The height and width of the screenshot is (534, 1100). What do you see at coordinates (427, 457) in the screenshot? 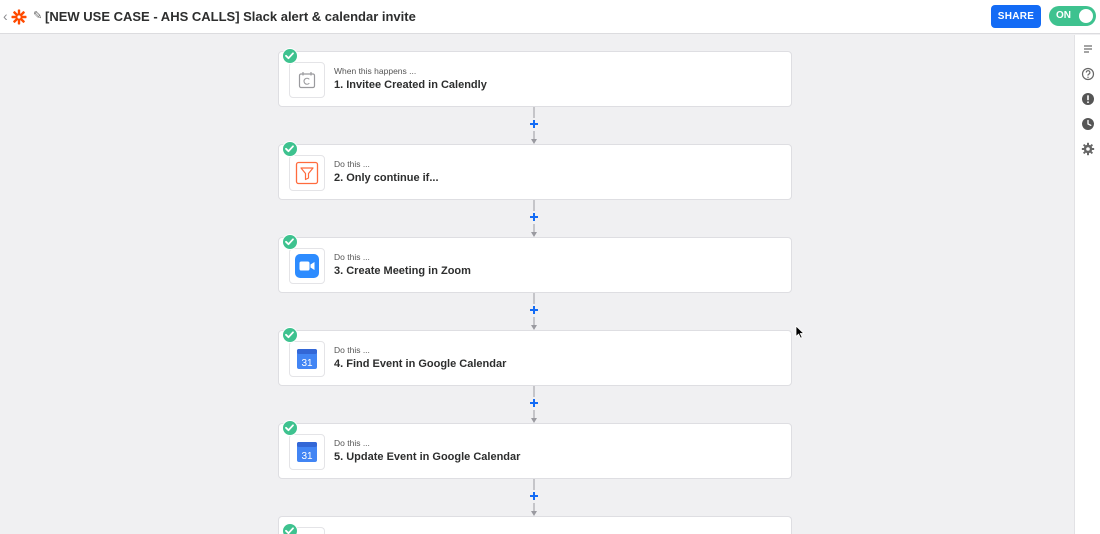
I see `step-title: 5. Update Event in Google Calendar` at bounding box center [427, 457].